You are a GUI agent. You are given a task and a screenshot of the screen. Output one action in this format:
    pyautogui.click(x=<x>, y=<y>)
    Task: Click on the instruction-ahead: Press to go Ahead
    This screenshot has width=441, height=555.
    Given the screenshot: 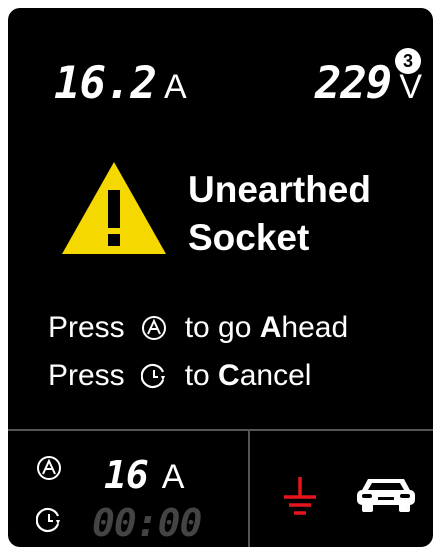 What is the action you would take?
    pyautogui.click(x=198, y=328)
    